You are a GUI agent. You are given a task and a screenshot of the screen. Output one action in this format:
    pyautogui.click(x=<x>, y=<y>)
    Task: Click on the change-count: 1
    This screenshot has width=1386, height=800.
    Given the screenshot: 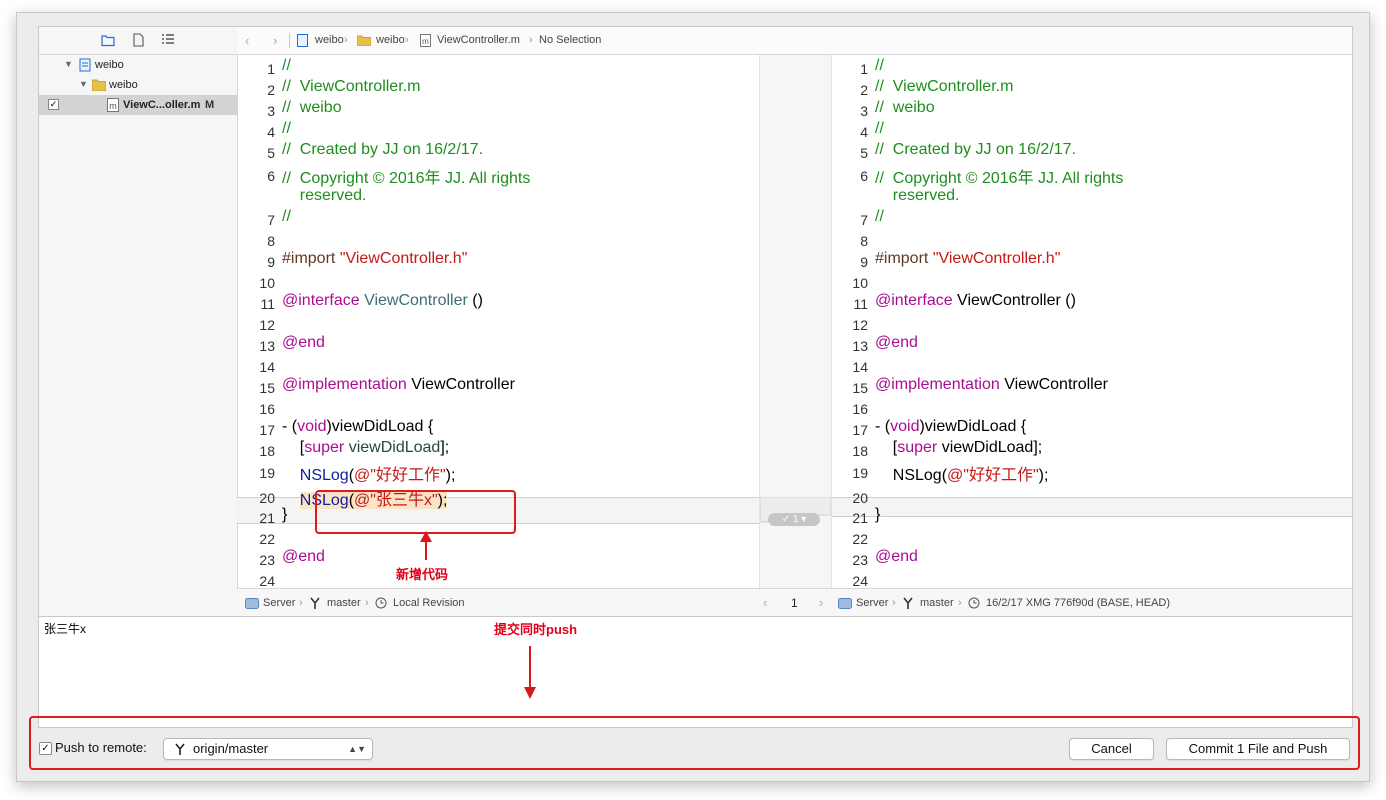 What is the action you would take?
    pyautogui.click(x=795, y=519)
    